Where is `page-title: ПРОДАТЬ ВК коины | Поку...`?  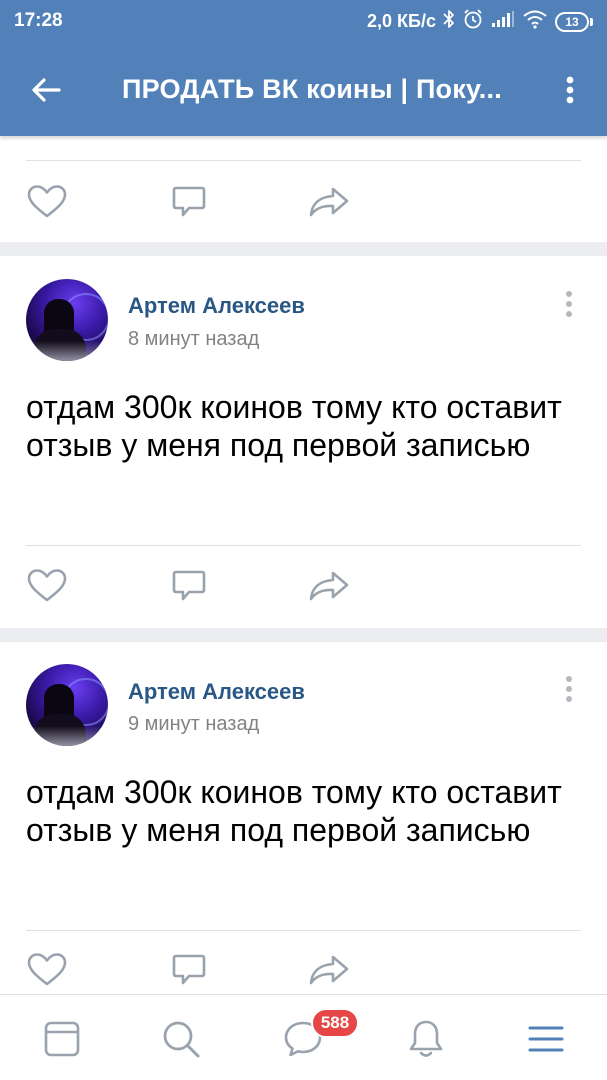
page-title: ПРОДАТЬ ВК коины | Поку... is located at coordinates (312, 89).